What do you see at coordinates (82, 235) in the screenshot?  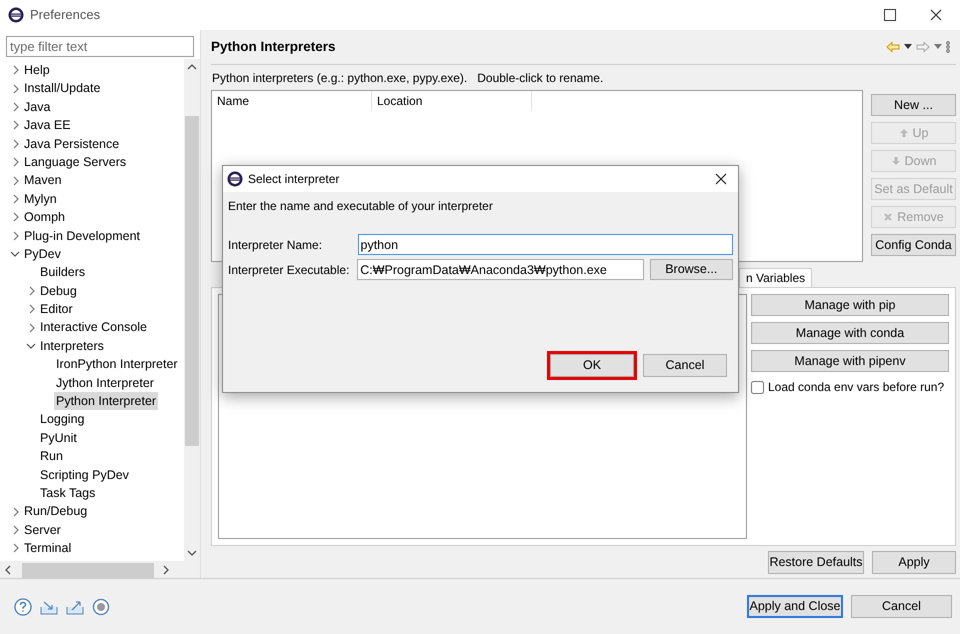 I see `tree-item: Plug-in Development` at bounding box center [82, 235].